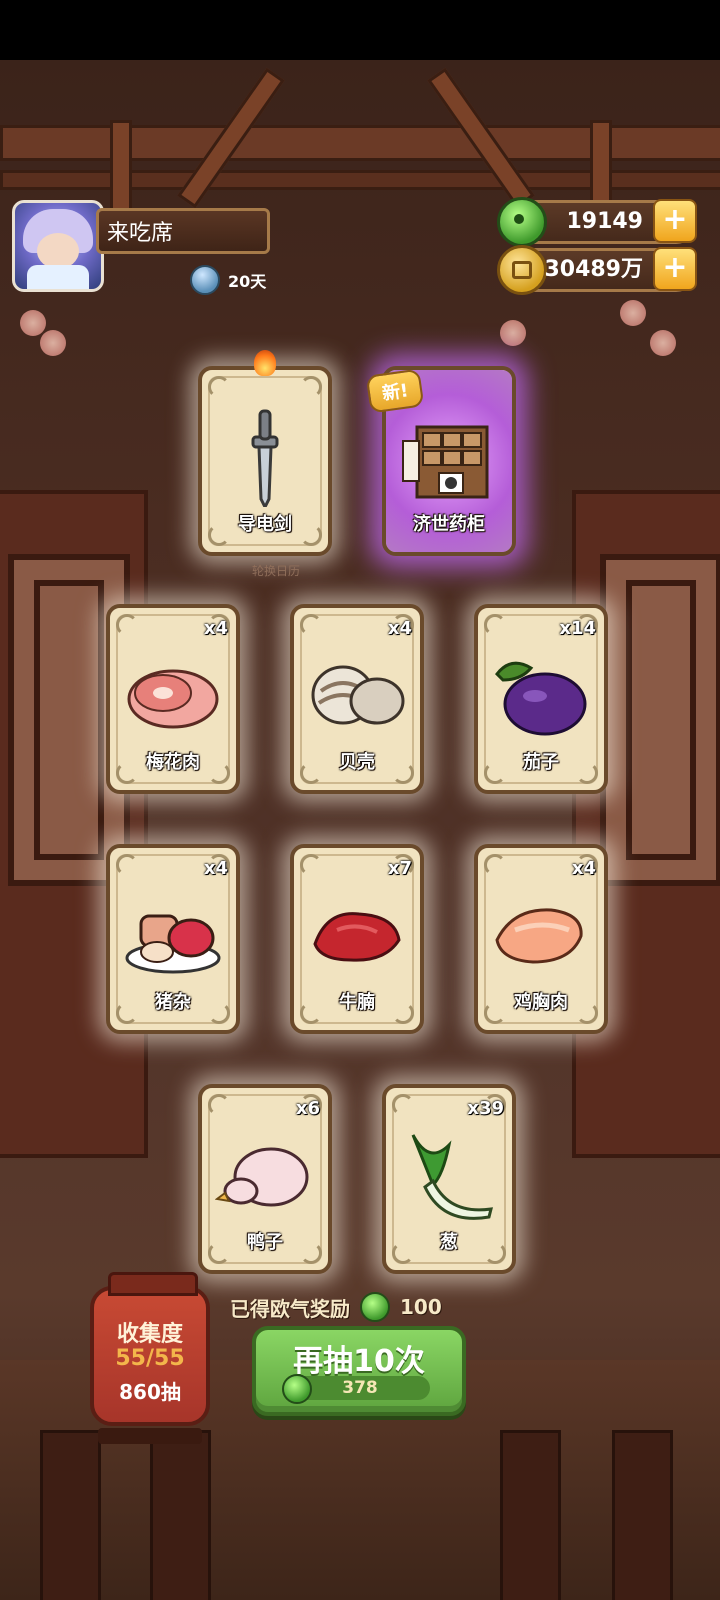 The width and height of the screenshot is (720, 1600). I want to click on coin-currency: 30489万 +, so click(597, 270).